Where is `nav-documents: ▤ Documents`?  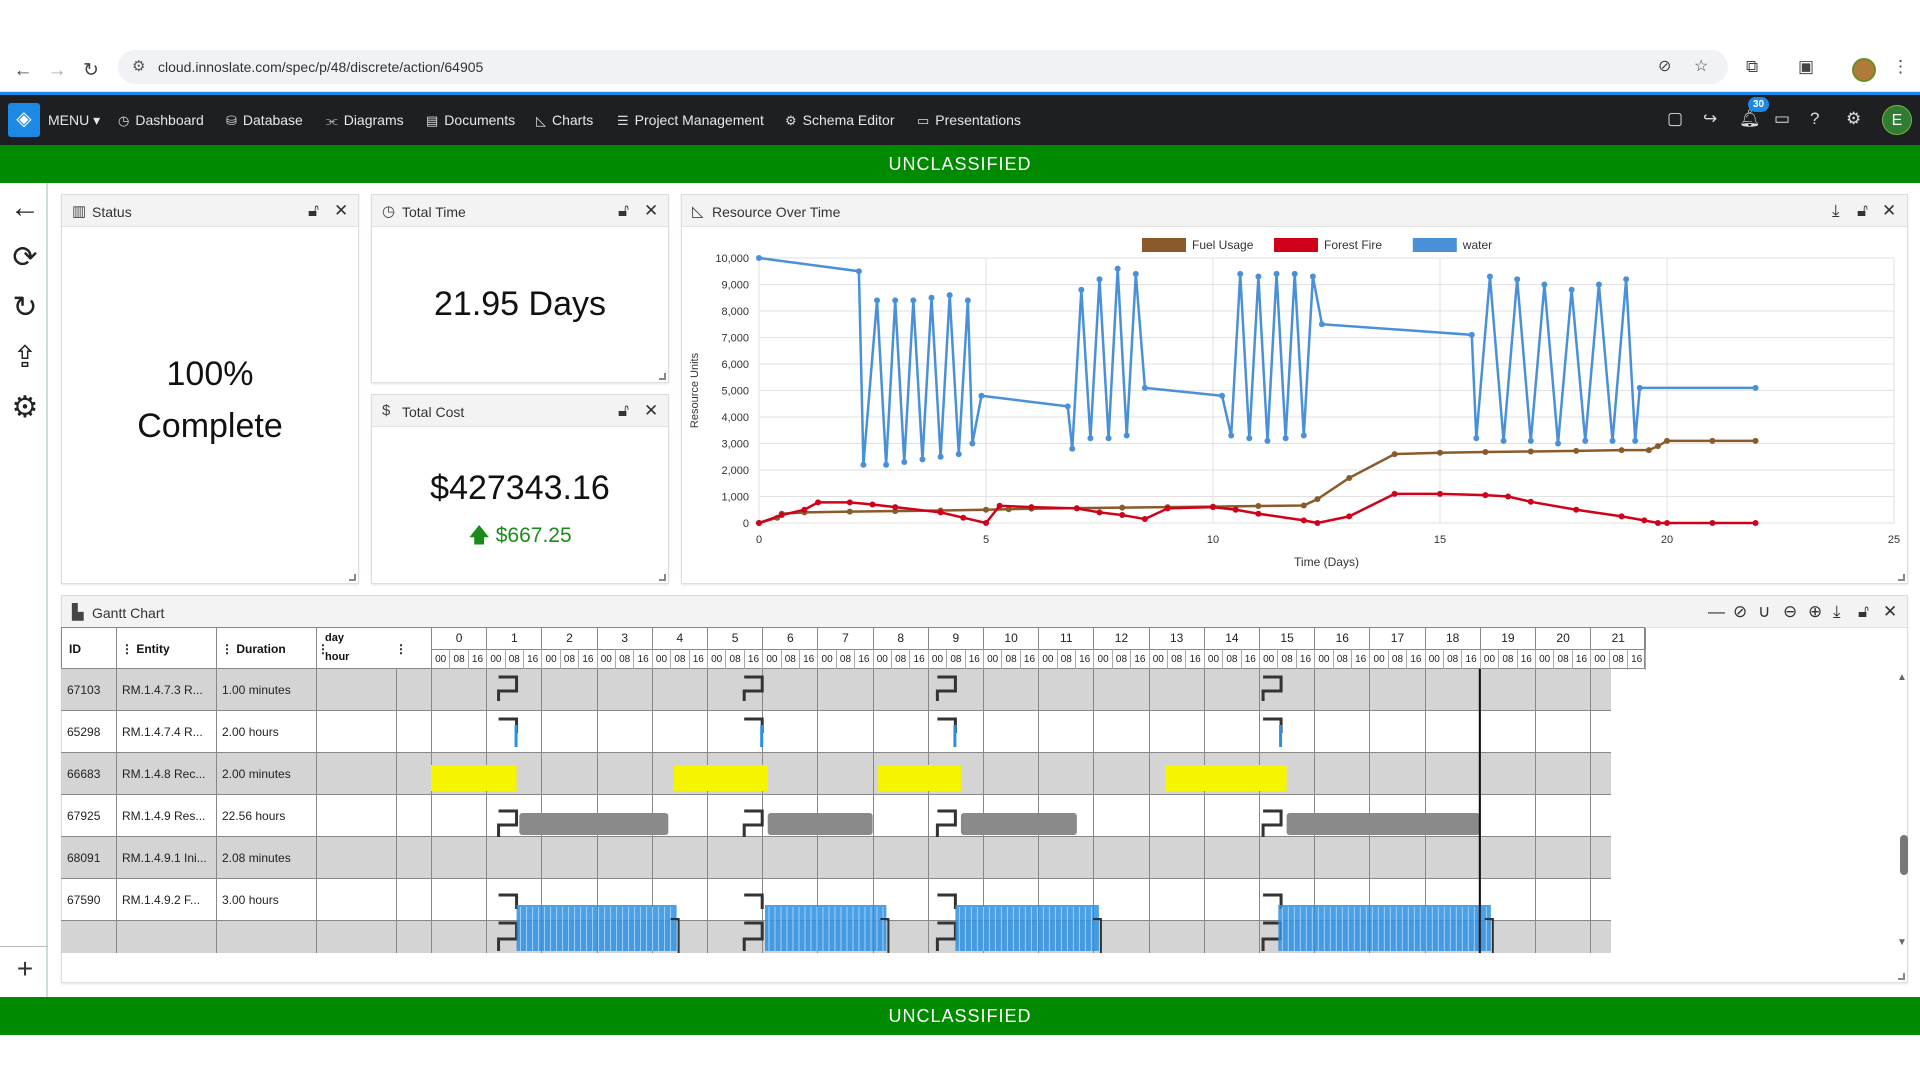 nav-documents: ▤ Documents is located at coordinates (470, 120).